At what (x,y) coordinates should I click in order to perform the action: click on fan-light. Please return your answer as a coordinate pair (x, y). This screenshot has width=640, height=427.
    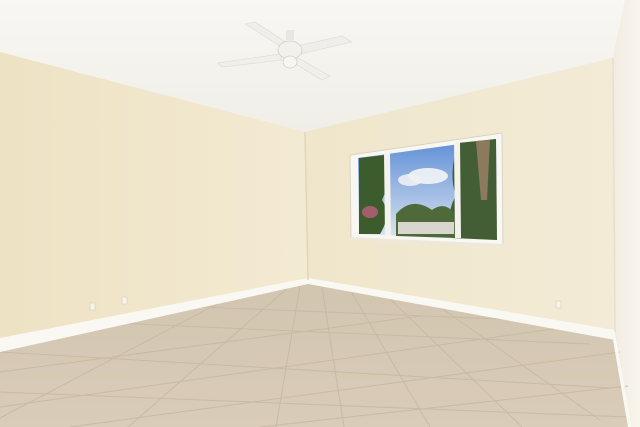
    Looking at the image, I should click on (290, 62).